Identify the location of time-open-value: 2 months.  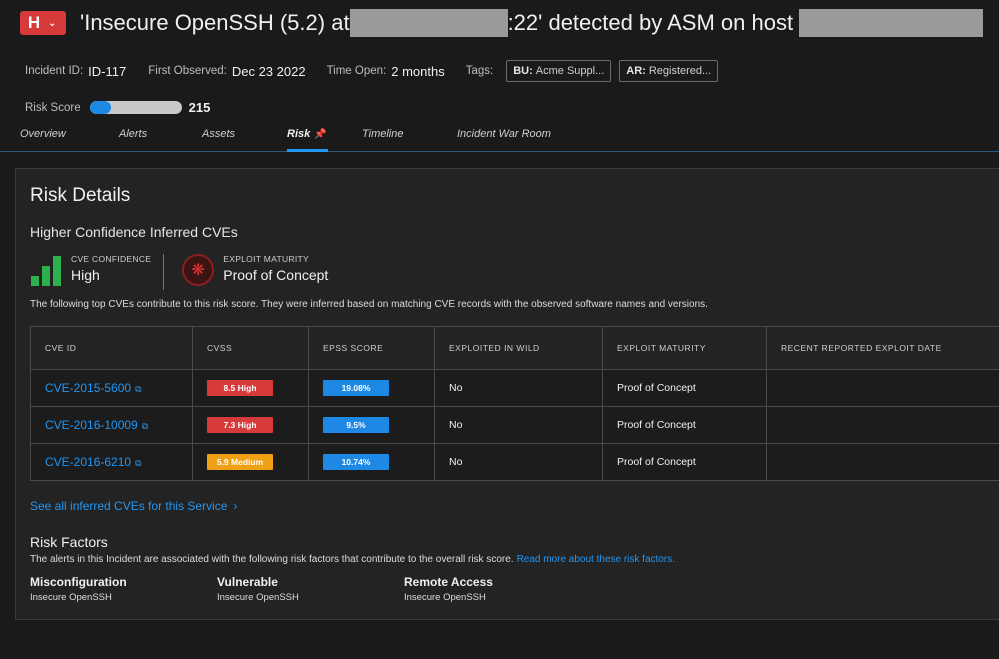
(418, 71).